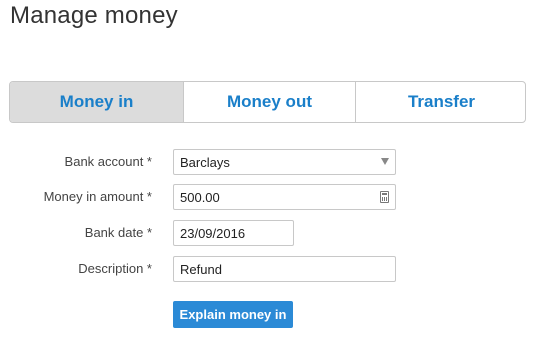 This screenshot has height=349, width=537. I want to click on amount-label: Money in amount *, so click(97, 196).